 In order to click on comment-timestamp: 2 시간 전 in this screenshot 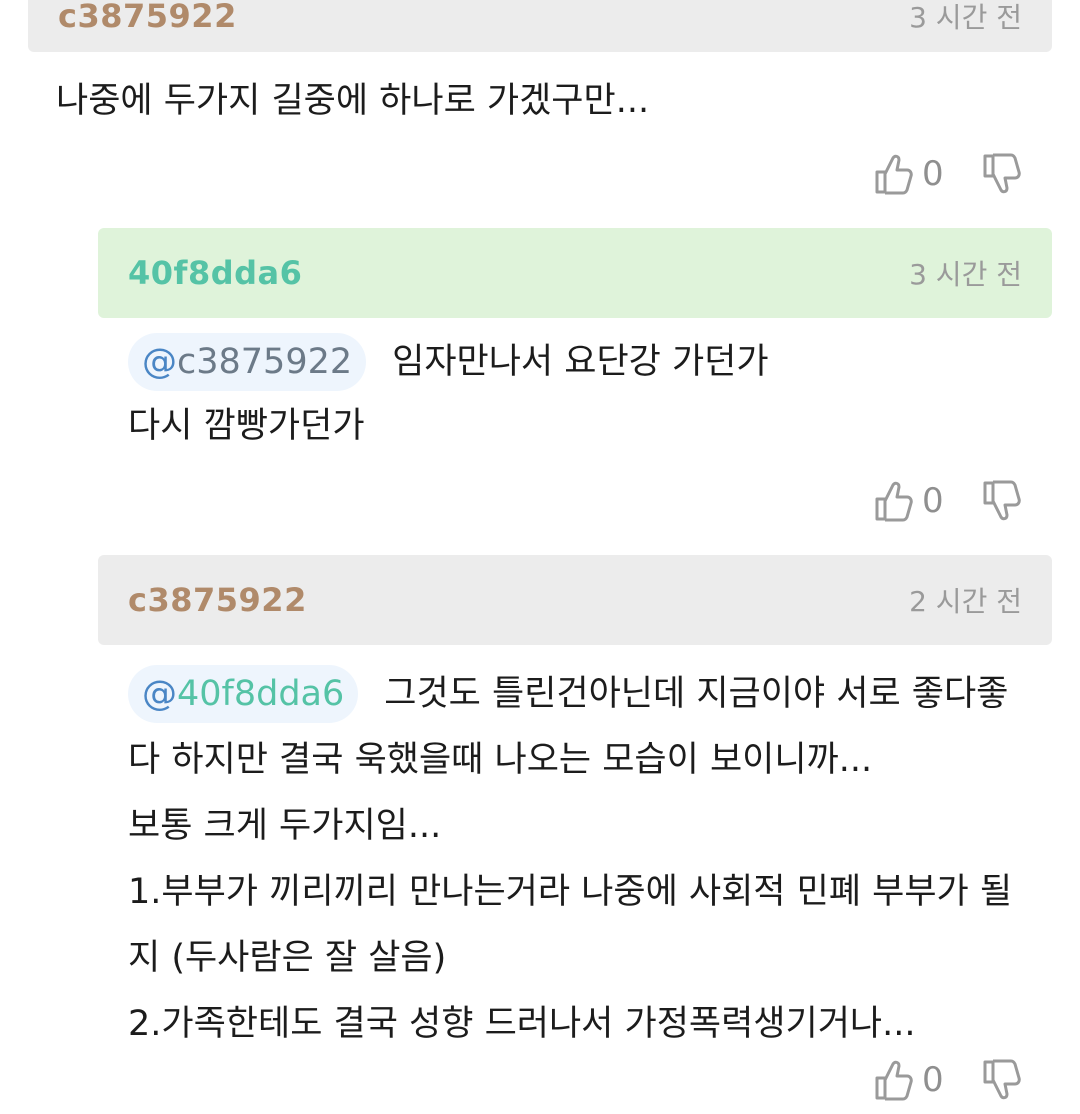, I will do `click(965, 601)`.